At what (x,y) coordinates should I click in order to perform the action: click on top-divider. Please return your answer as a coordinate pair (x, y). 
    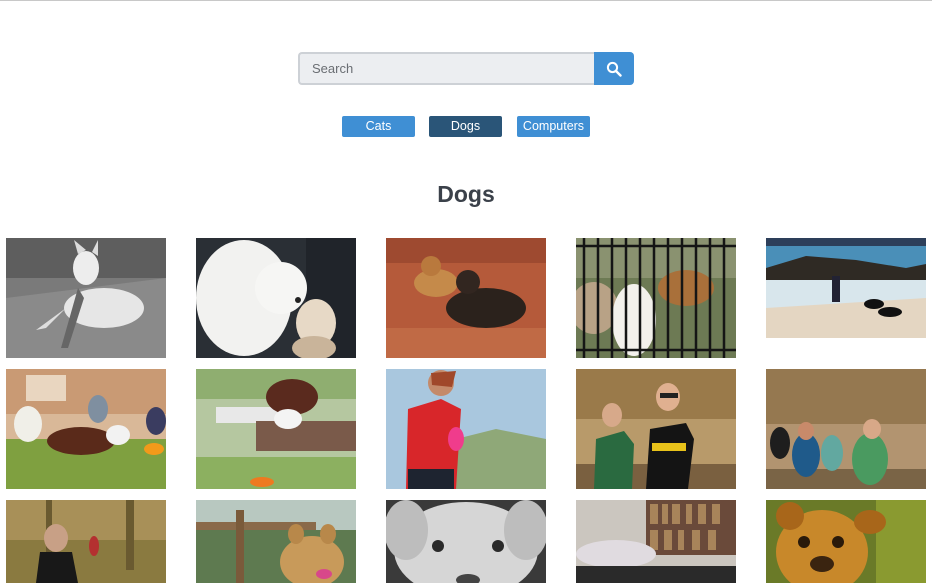
    Looking at the image, I should click on (466, 0).